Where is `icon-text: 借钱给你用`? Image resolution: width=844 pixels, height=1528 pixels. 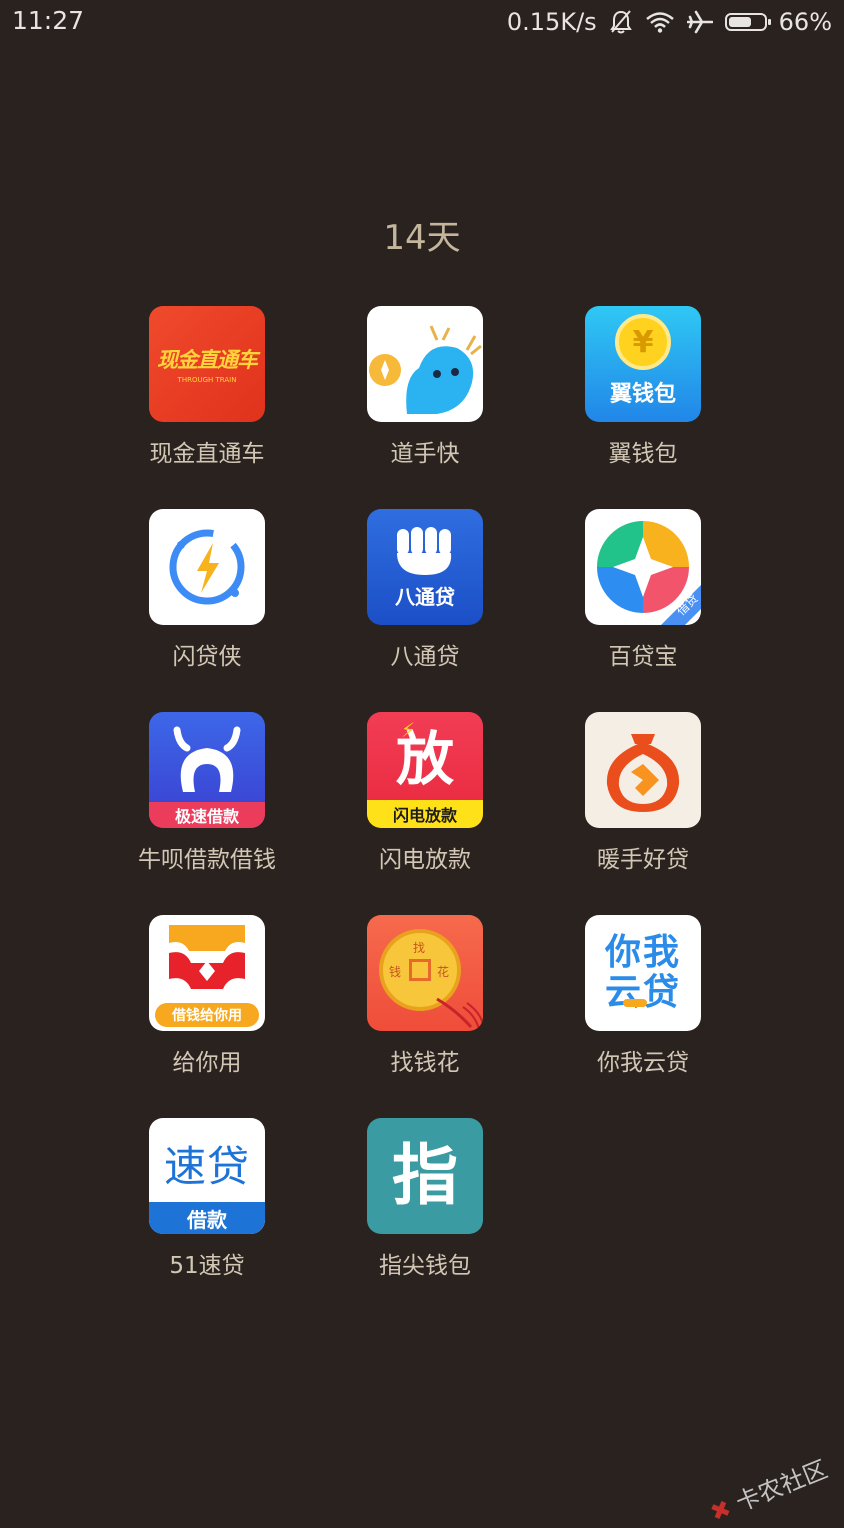 icon-text: 借钱给你用 is located at coordinates (207, 1016).